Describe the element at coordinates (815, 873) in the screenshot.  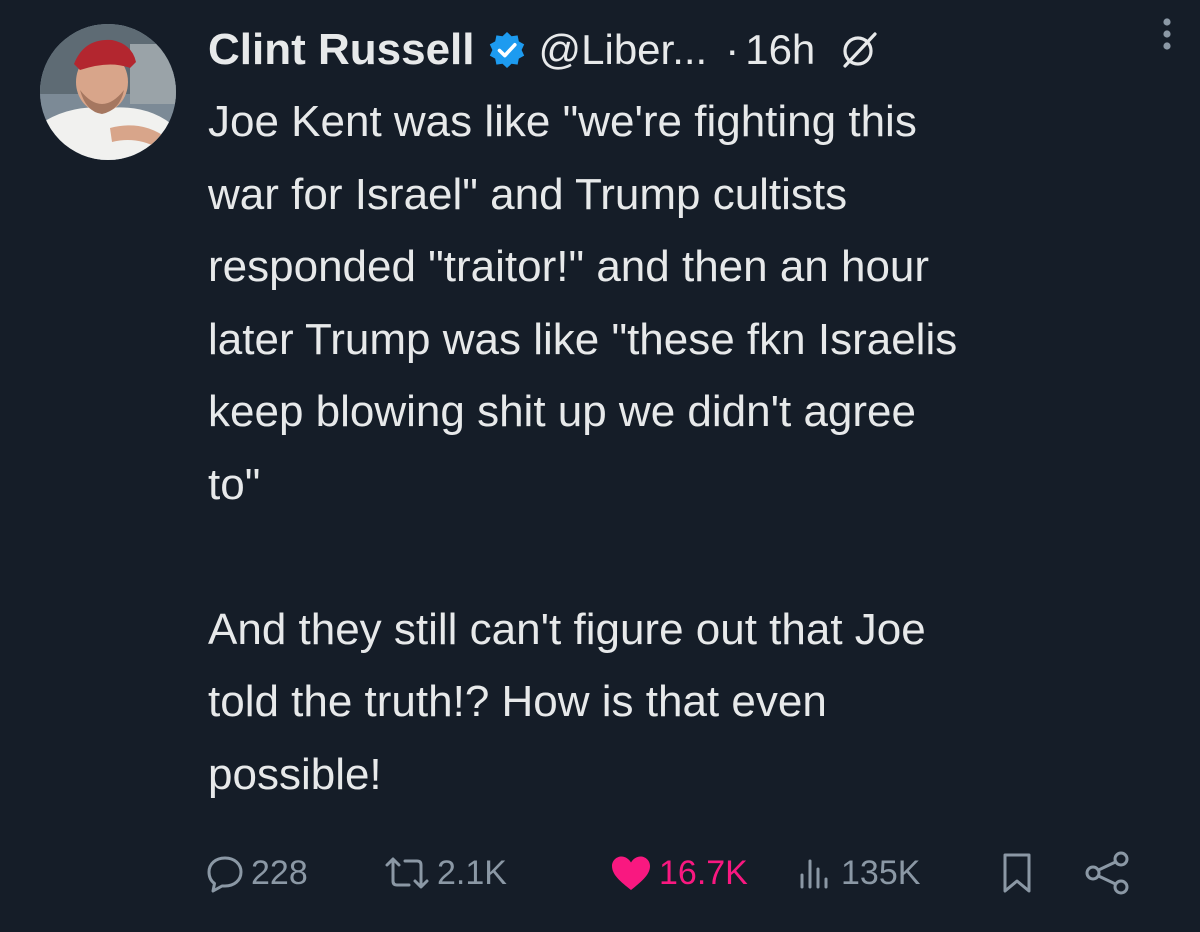
I see `views-icon` at that location.